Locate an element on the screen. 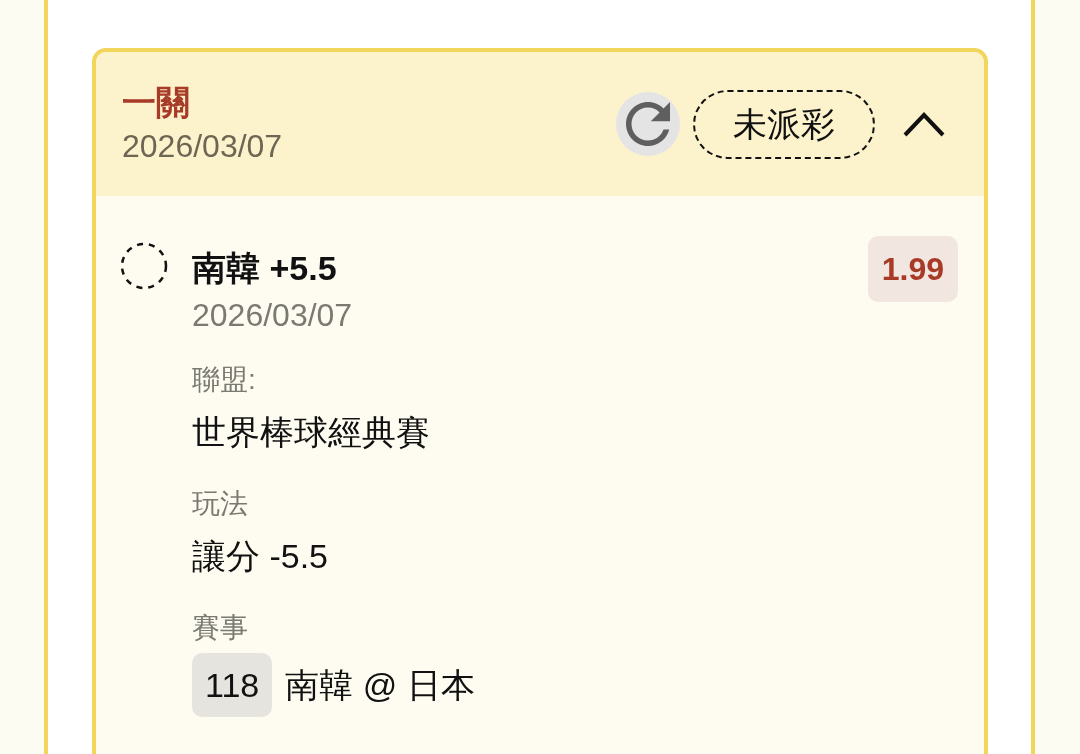 The width and height of the screenshot is (1080, 754). match-number-badge: 118 is located at coordinates (232, 685).